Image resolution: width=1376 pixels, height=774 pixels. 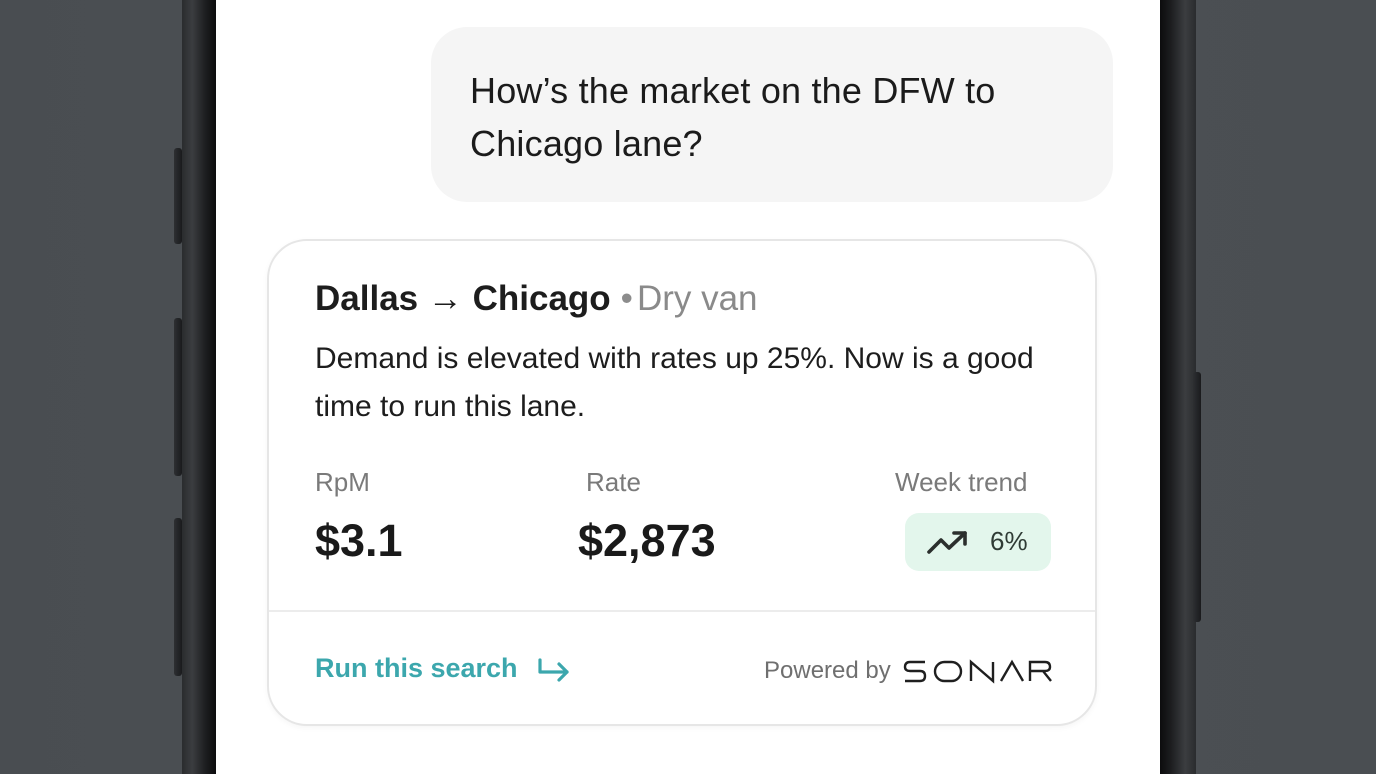 I want to click on card-title: Dallas → Chicago • Dry van, so click(x=536, y=299).